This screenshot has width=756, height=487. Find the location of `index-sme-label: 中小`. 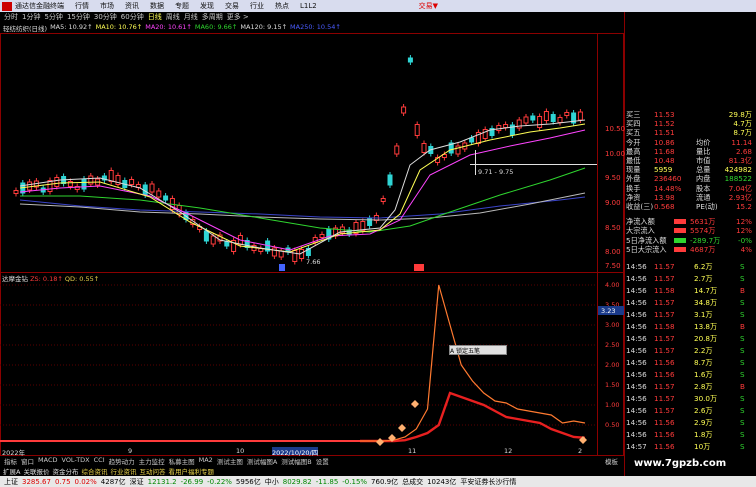

index-sme-label: 中小 is located at coordinates (272, 482).